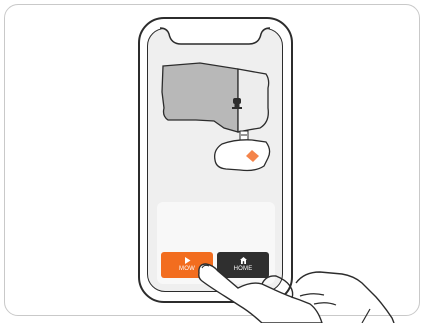 This screenshot has height=323, width=426. Describe the element at coordinates (296, 293) in the screenshot. I see `hand-icon` at that location.